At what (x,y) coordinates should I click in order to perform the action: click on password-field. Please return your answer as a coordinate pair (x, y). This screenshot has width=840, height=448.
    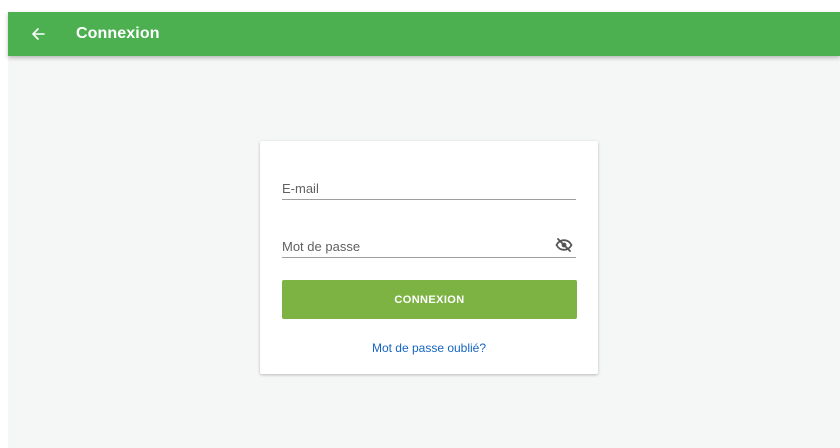
    Looking at the image, I should click on (429, 244).